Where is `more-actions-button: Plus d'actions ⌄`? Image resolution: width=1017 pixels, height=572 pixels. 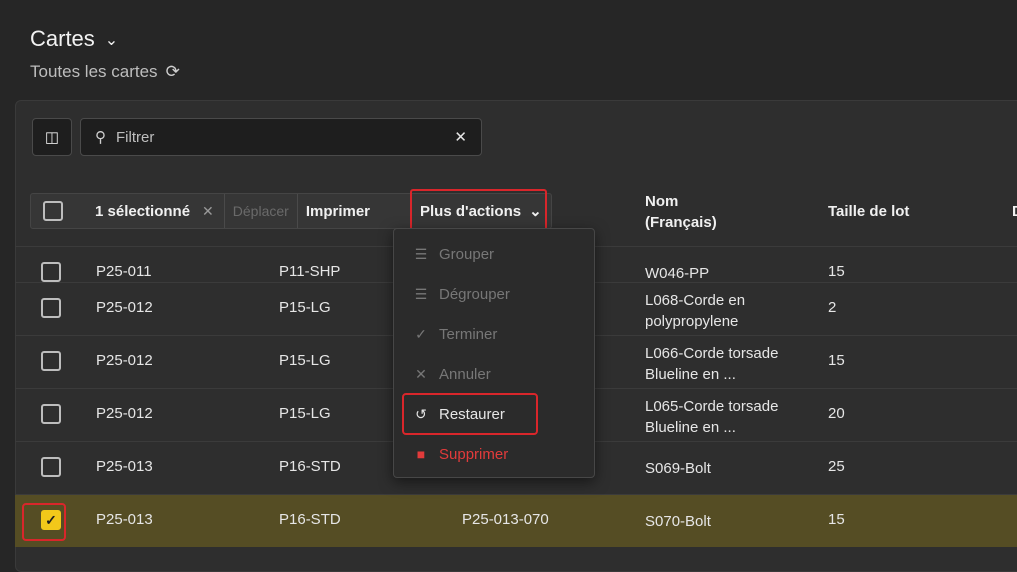
more-actions-button: Plus d'actions ⌄ is located at coordinates (478, 211).